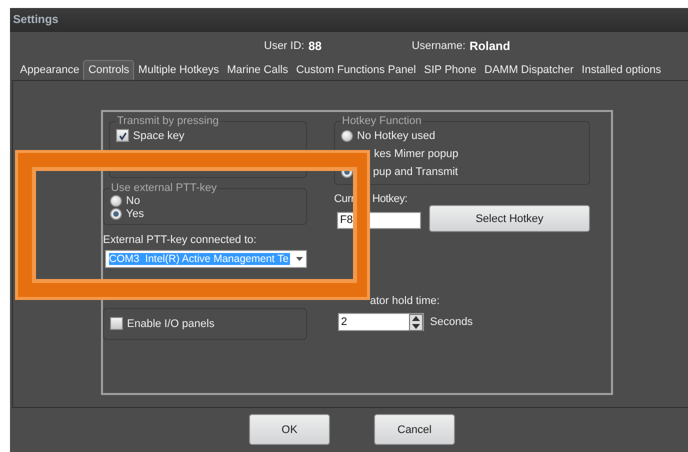 This screenshot has height=452, width=688. I want to click on window-title: Settings, so click(35, 20).